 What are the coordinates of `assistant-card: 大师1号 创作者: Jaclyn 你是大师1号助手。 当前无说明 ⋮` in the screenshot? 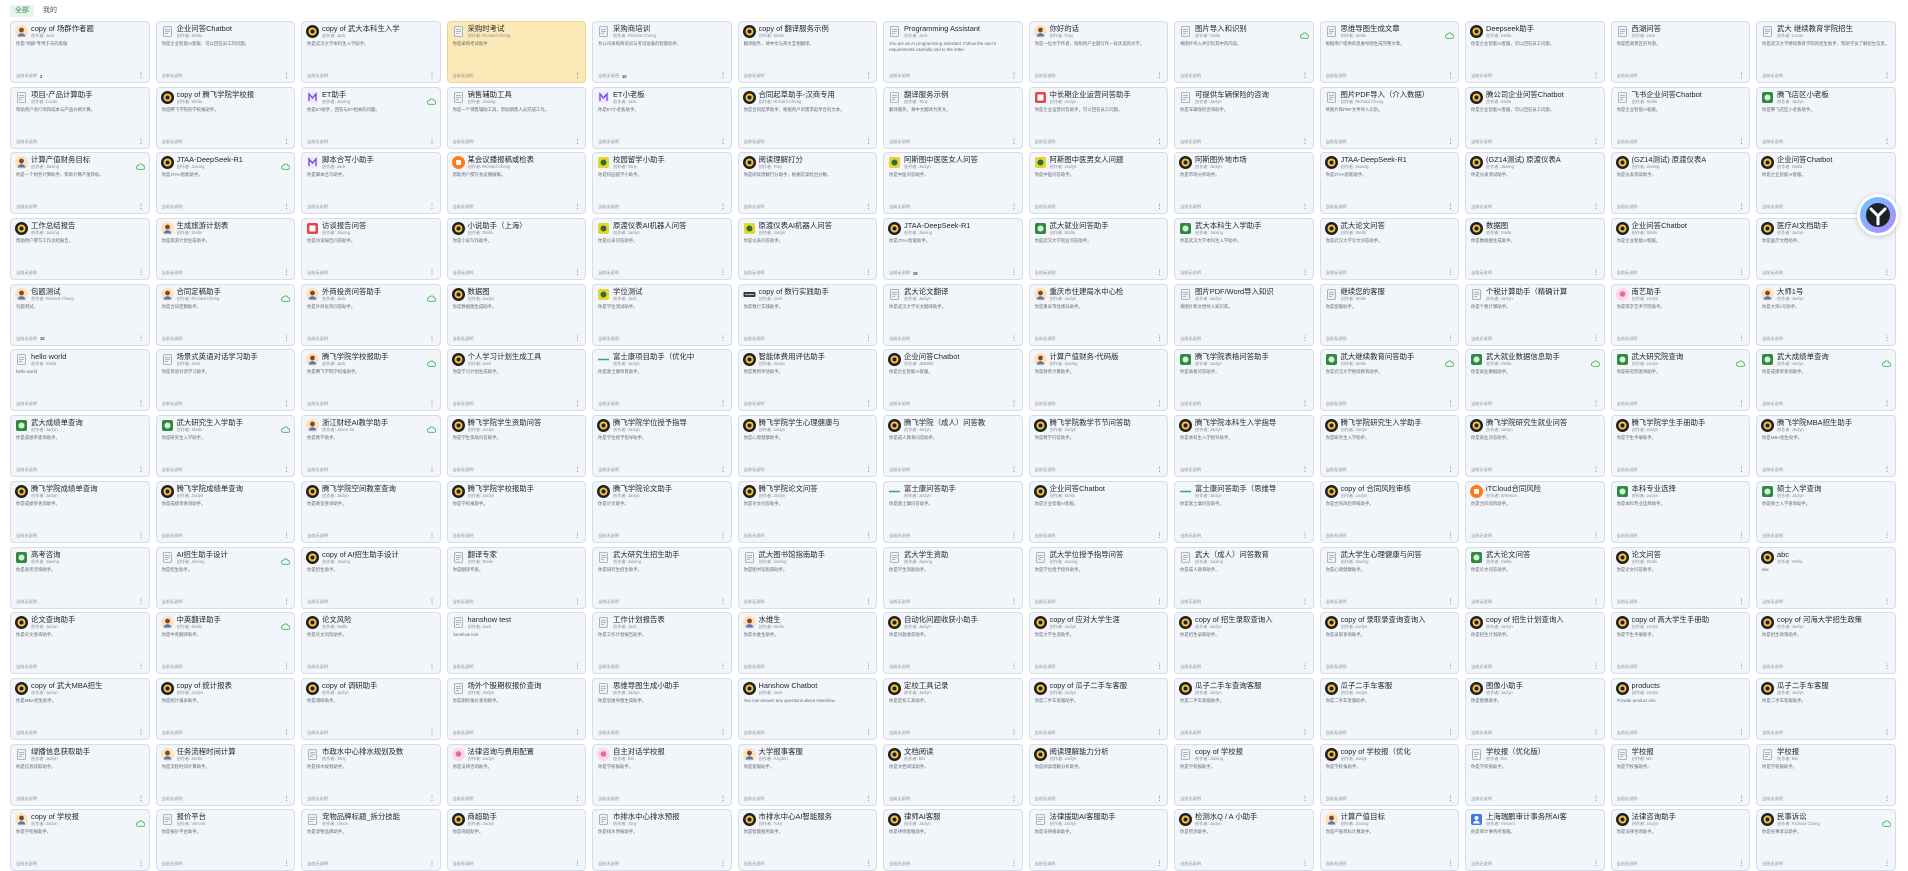 It's located at (1826, 314).